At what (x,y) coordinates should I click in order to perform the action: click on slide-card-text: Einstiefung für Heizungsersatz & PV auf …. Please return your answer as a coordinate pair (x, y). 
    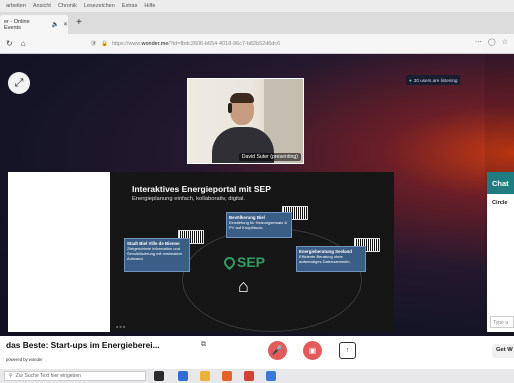
    Looking at the image, I should click on (258, 225).